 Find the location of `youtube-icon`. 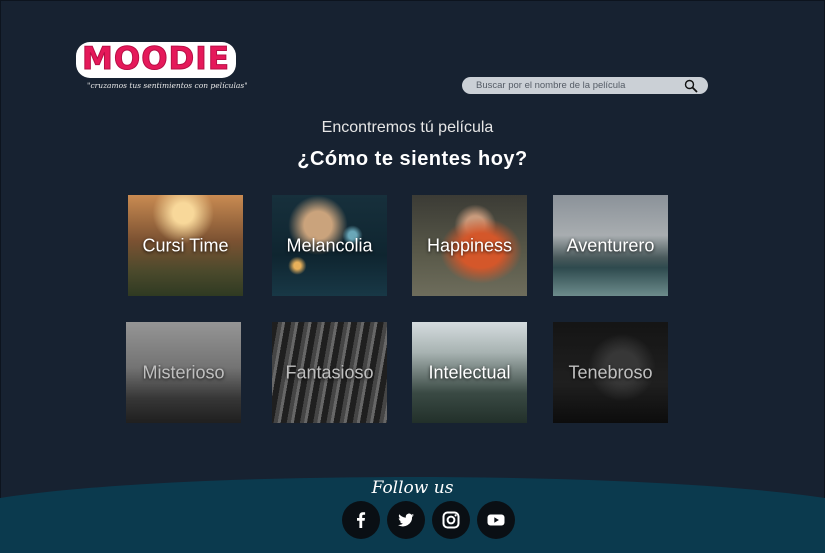

youtube-icon is located at coordinates (496, 520).